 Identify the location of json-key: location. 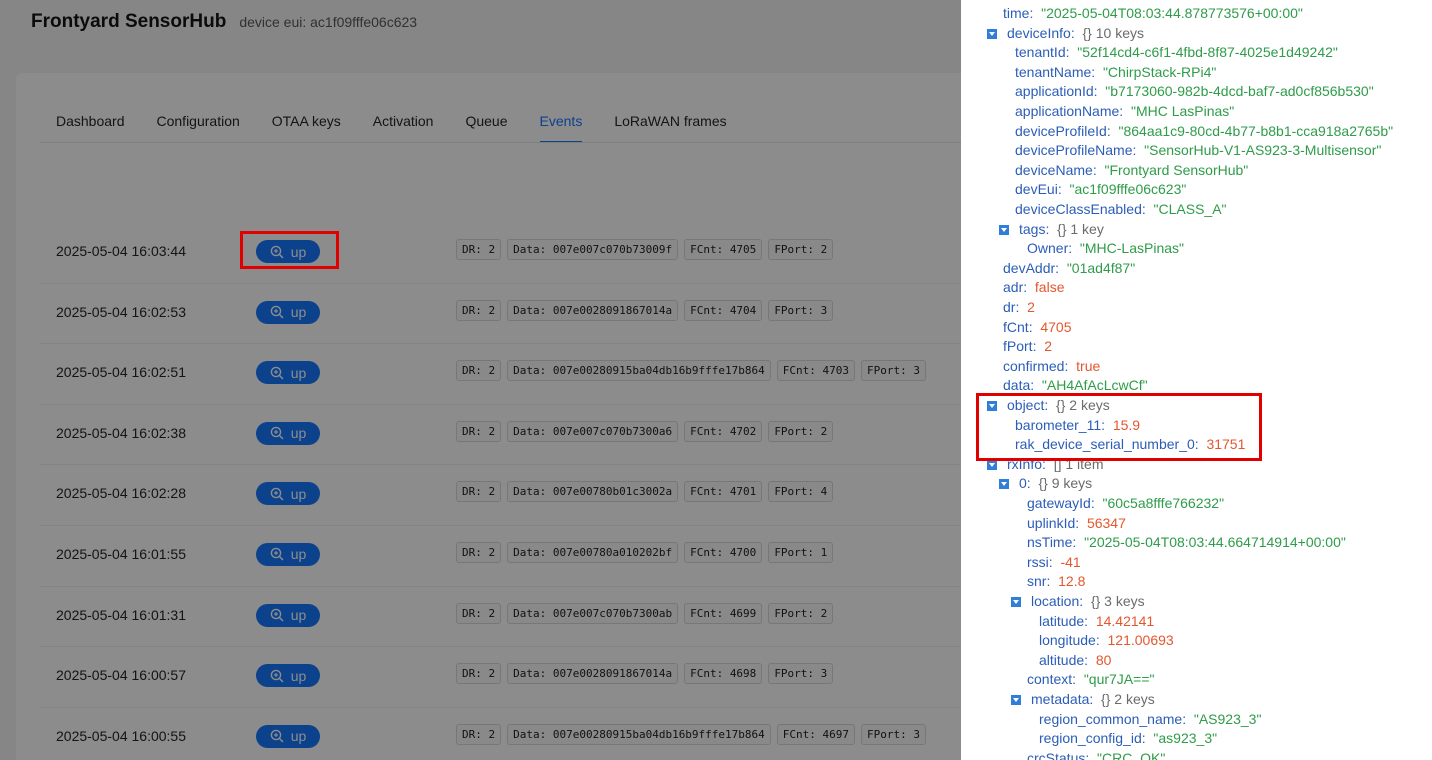
(1055, 601).